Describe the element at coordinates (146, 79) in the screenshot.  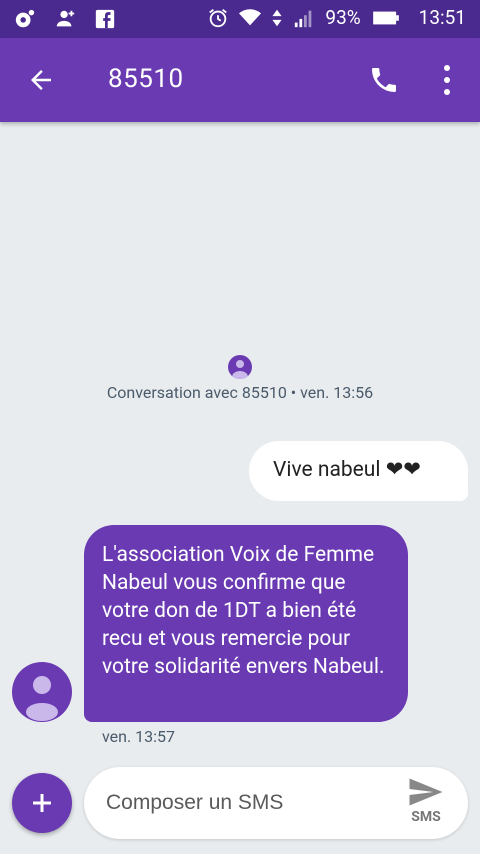
I see `contact-title: 85510` at that location.